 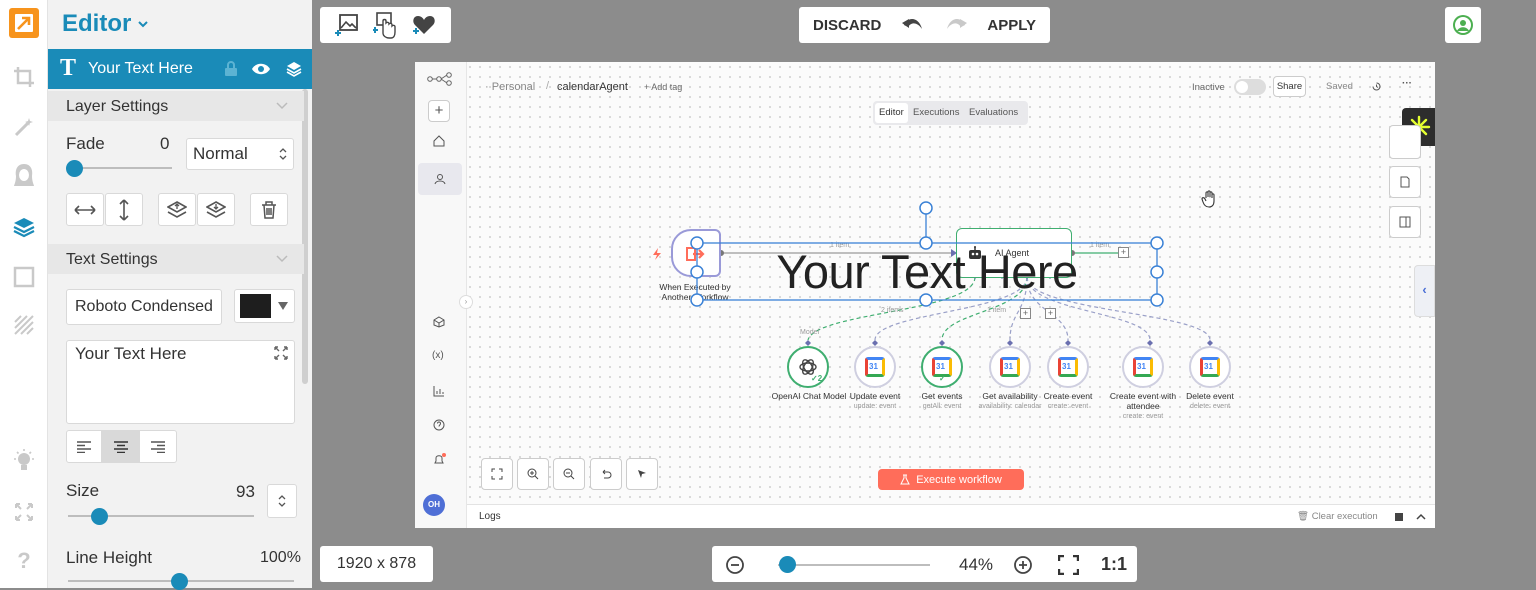 I want to click on lightbulb-icon, so click(x=24, y=461).